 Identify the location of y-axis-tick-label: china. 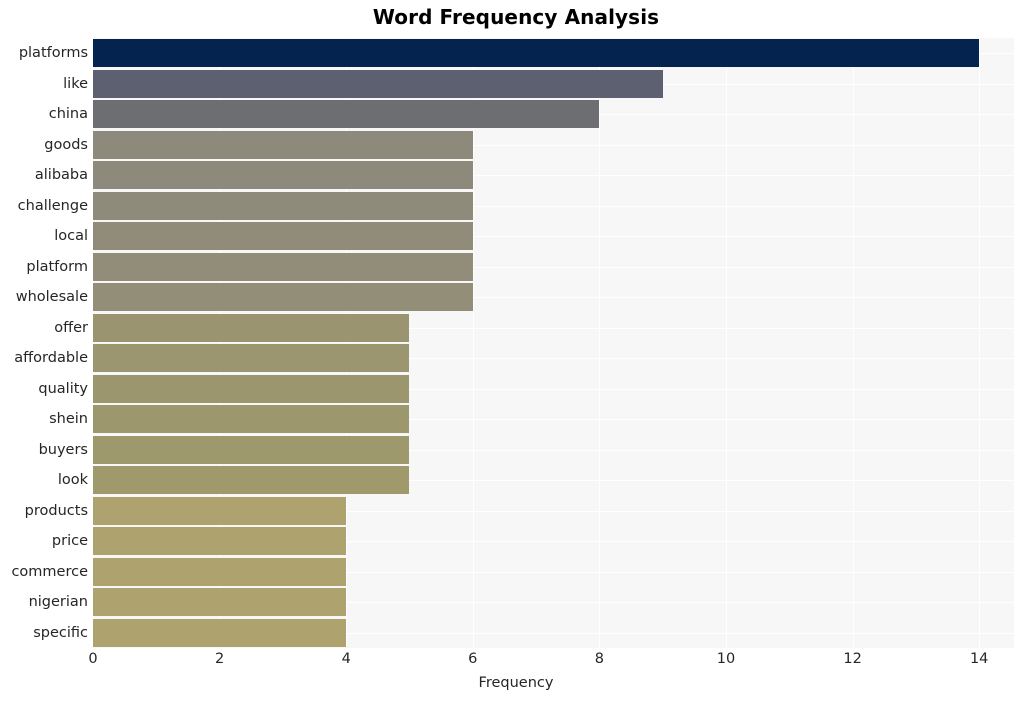
(68, 114).